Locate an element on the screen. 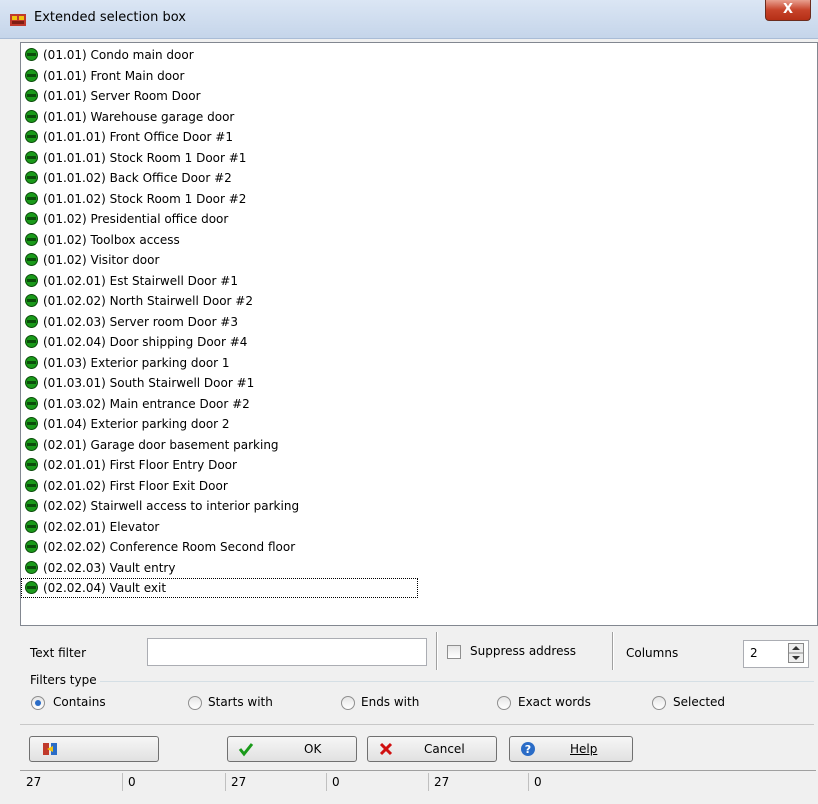 The image size is (818, 804). radio-starts-with is located at coordinates (195, 703).